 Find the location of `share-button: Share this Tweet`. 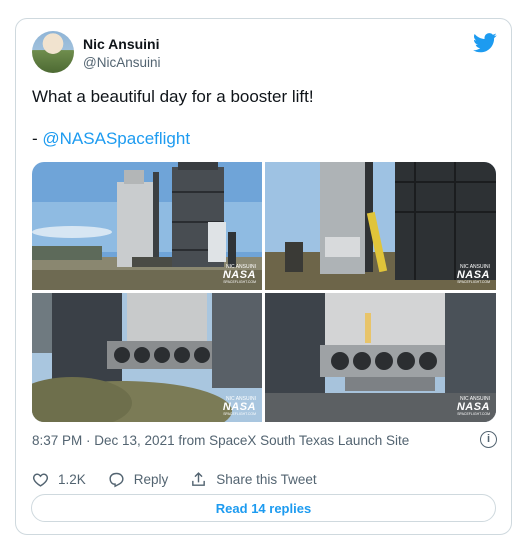

share-button: Share this Tweet is located at coordinates (253, 479).